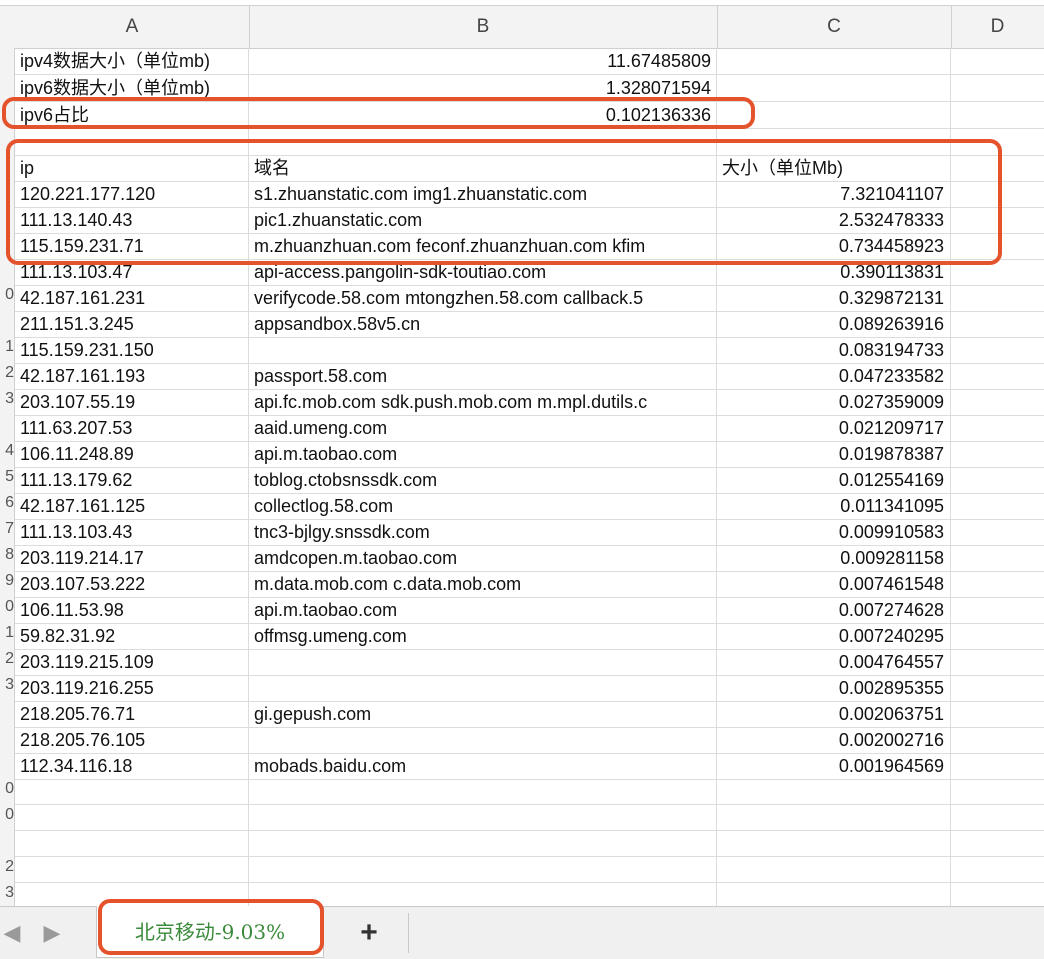 The width and height of the screenshot is (1044, 959). Describe the element at coordinates (483, 168) in the screenshot. I see `header-cell-domain: 域名` at that location.